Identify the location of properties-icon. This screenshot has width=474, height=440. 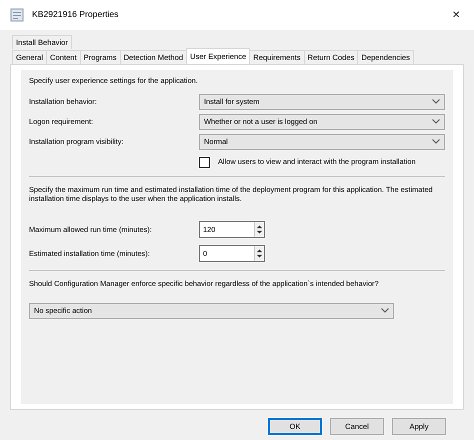
(17, 15).